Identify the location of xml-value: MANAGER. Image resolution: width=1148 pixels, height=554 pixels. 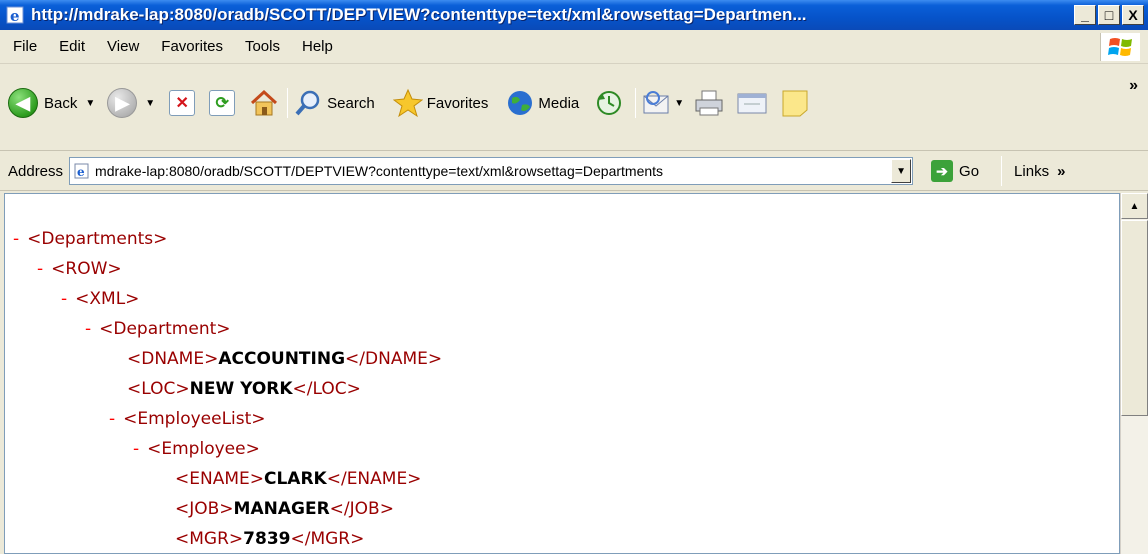
(281, 509).